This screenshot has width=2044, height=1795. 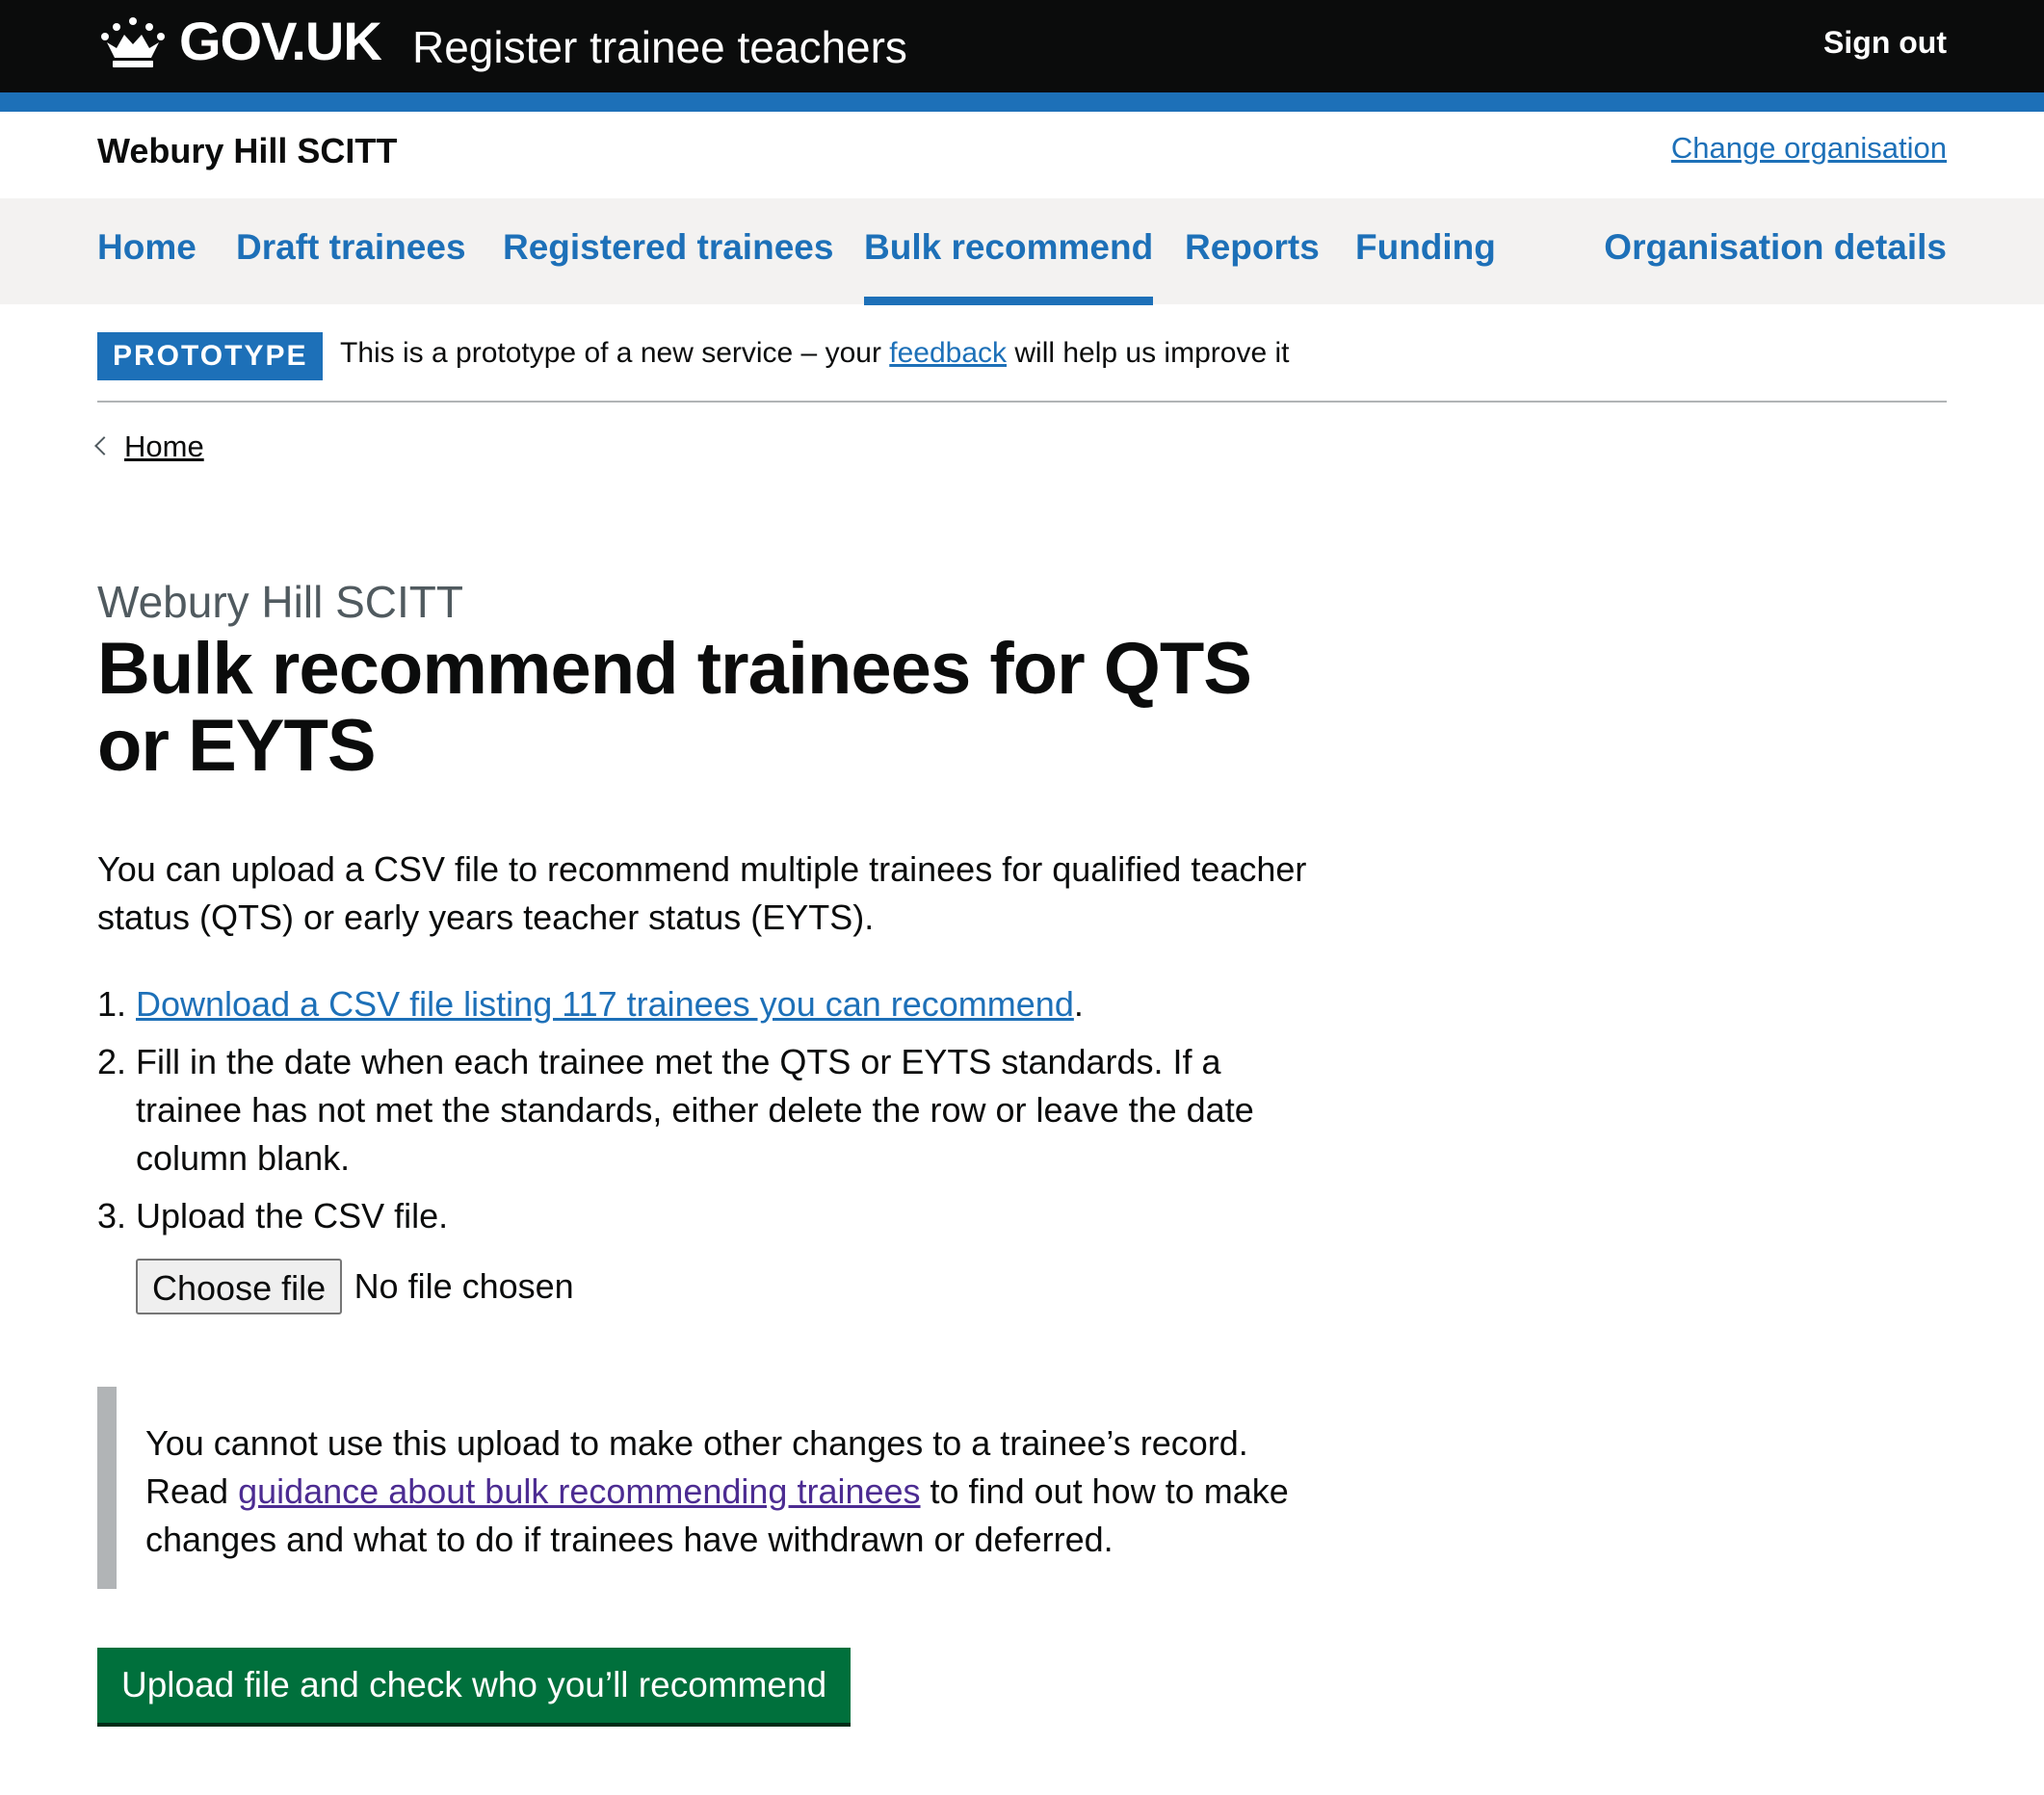 What do you see at coordinates (112, 1061) in the screenshot?
I see `step-number: 2.` at bounding box center [112, 1061].